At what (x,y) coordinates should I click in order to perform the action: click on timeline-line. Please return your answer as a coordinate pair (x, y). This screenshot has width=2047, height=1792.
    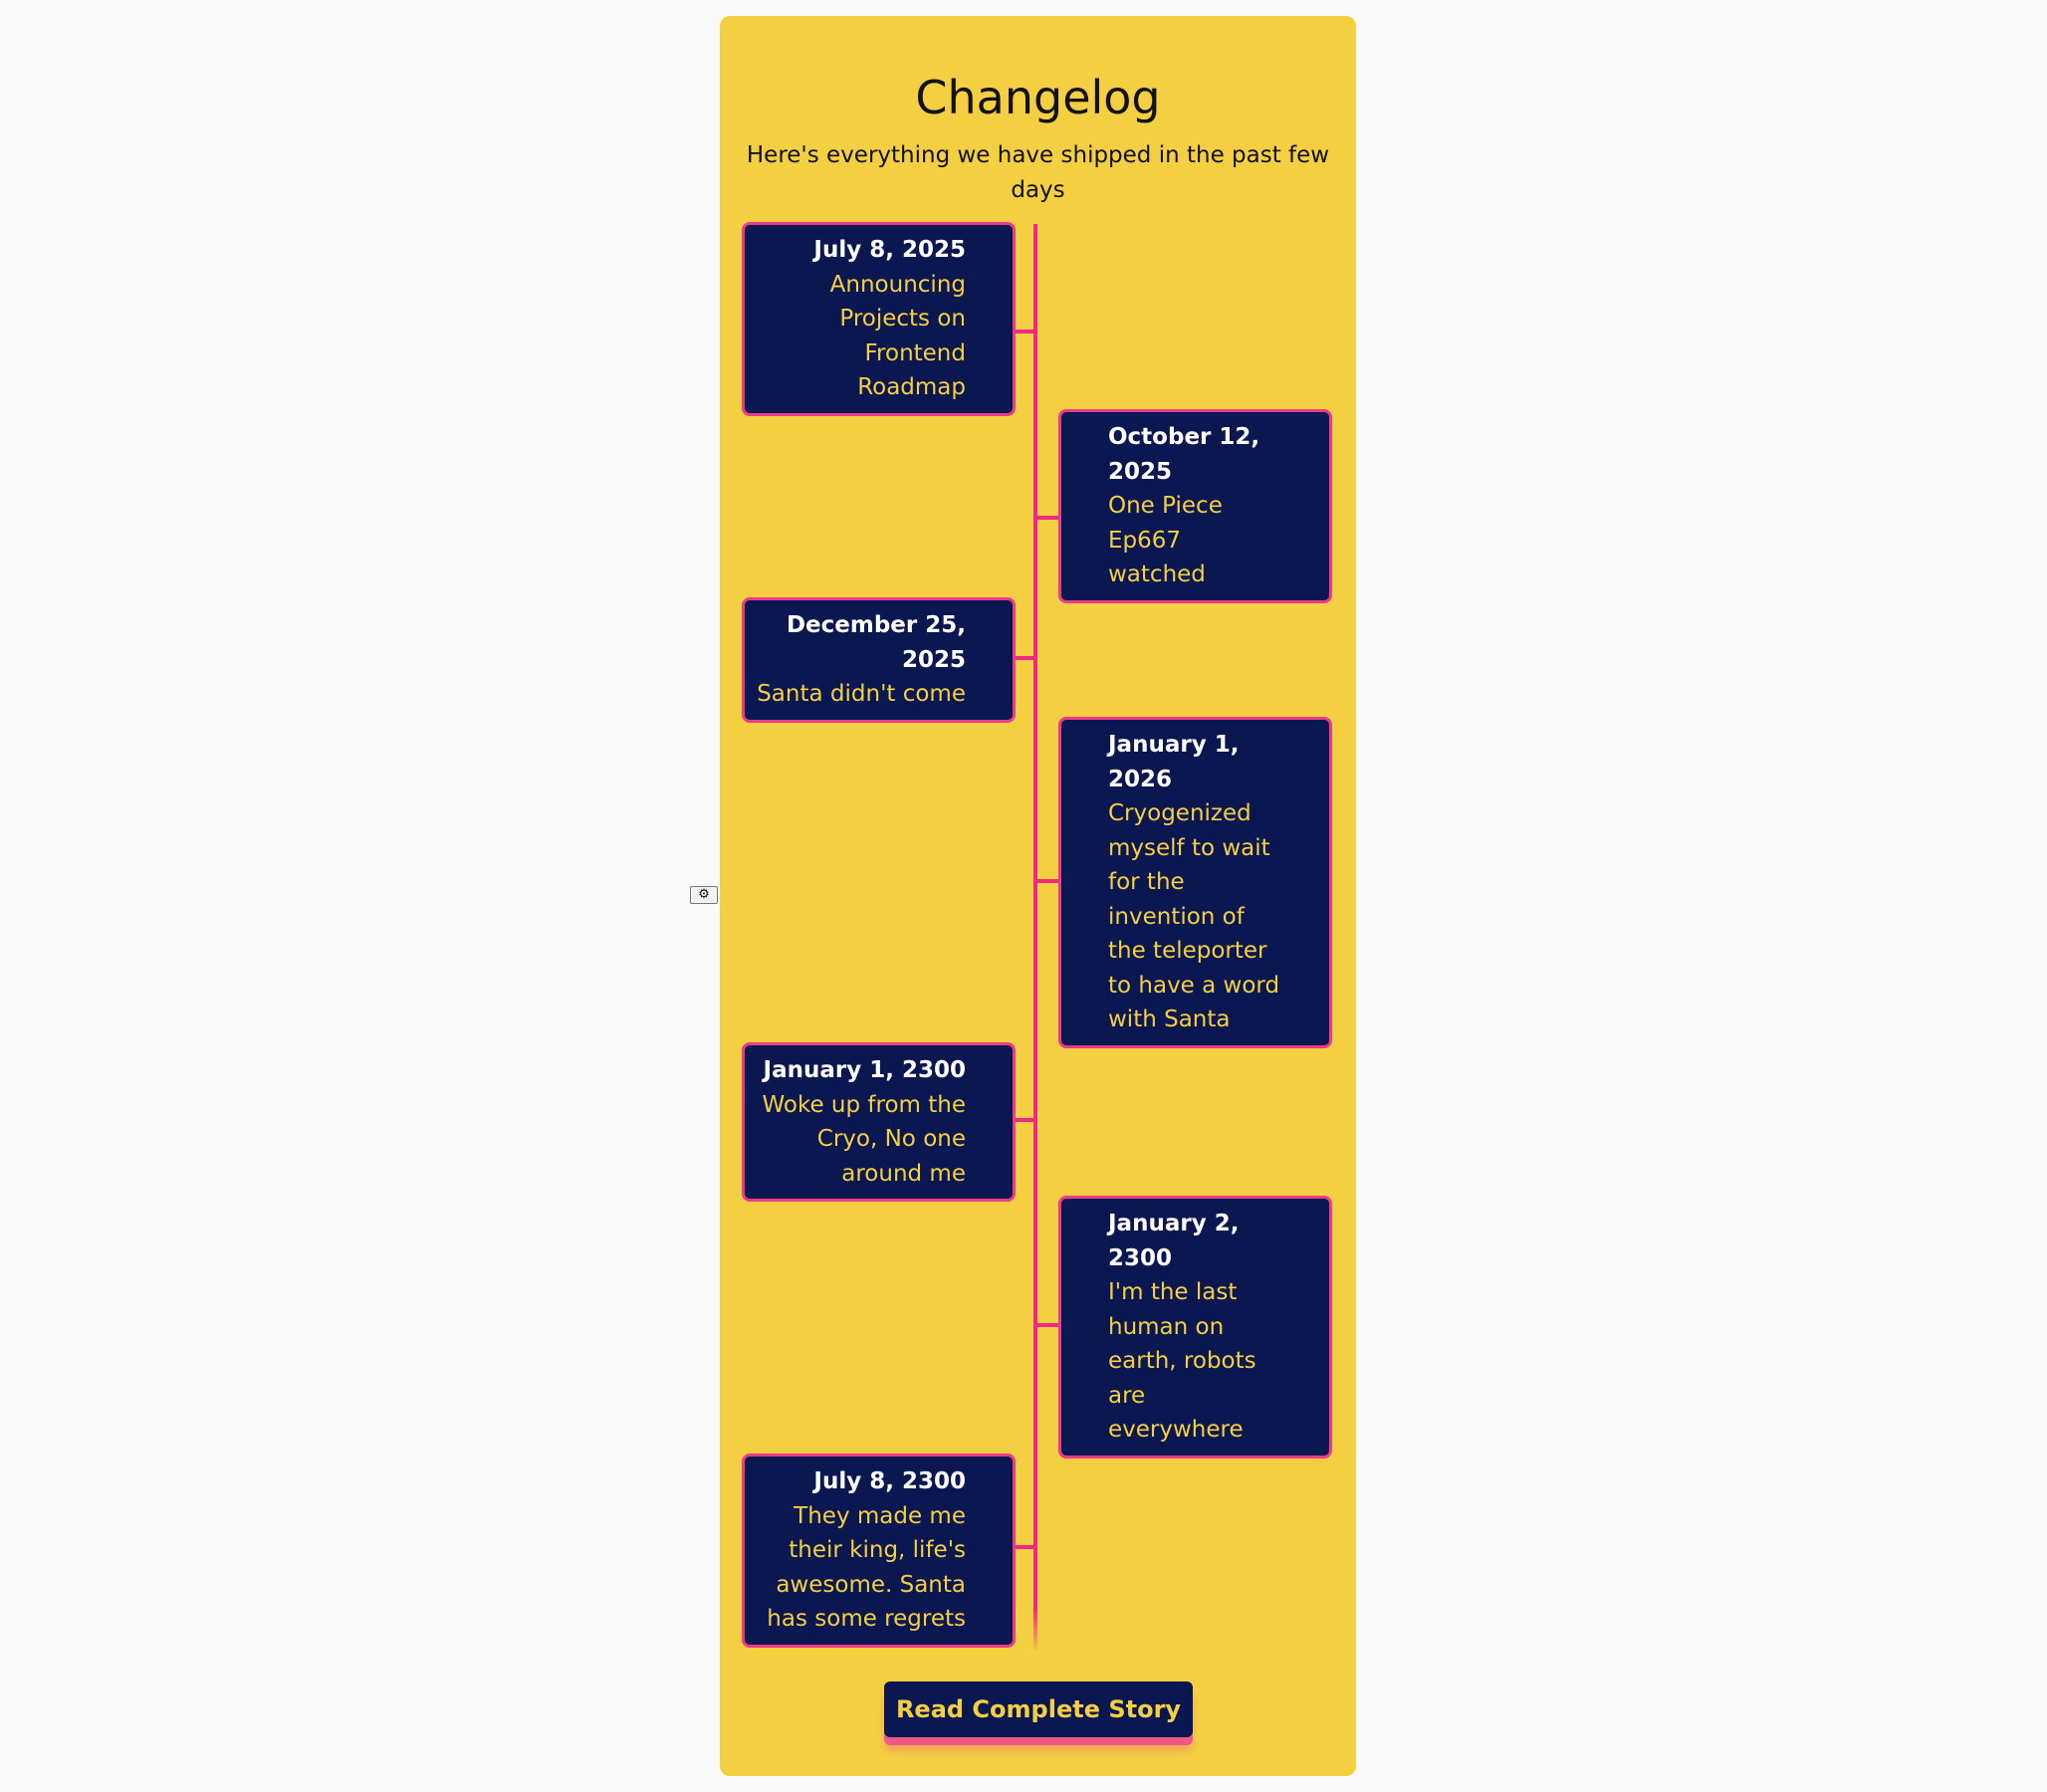
    Looking at the image, I should click on (1035, 938).